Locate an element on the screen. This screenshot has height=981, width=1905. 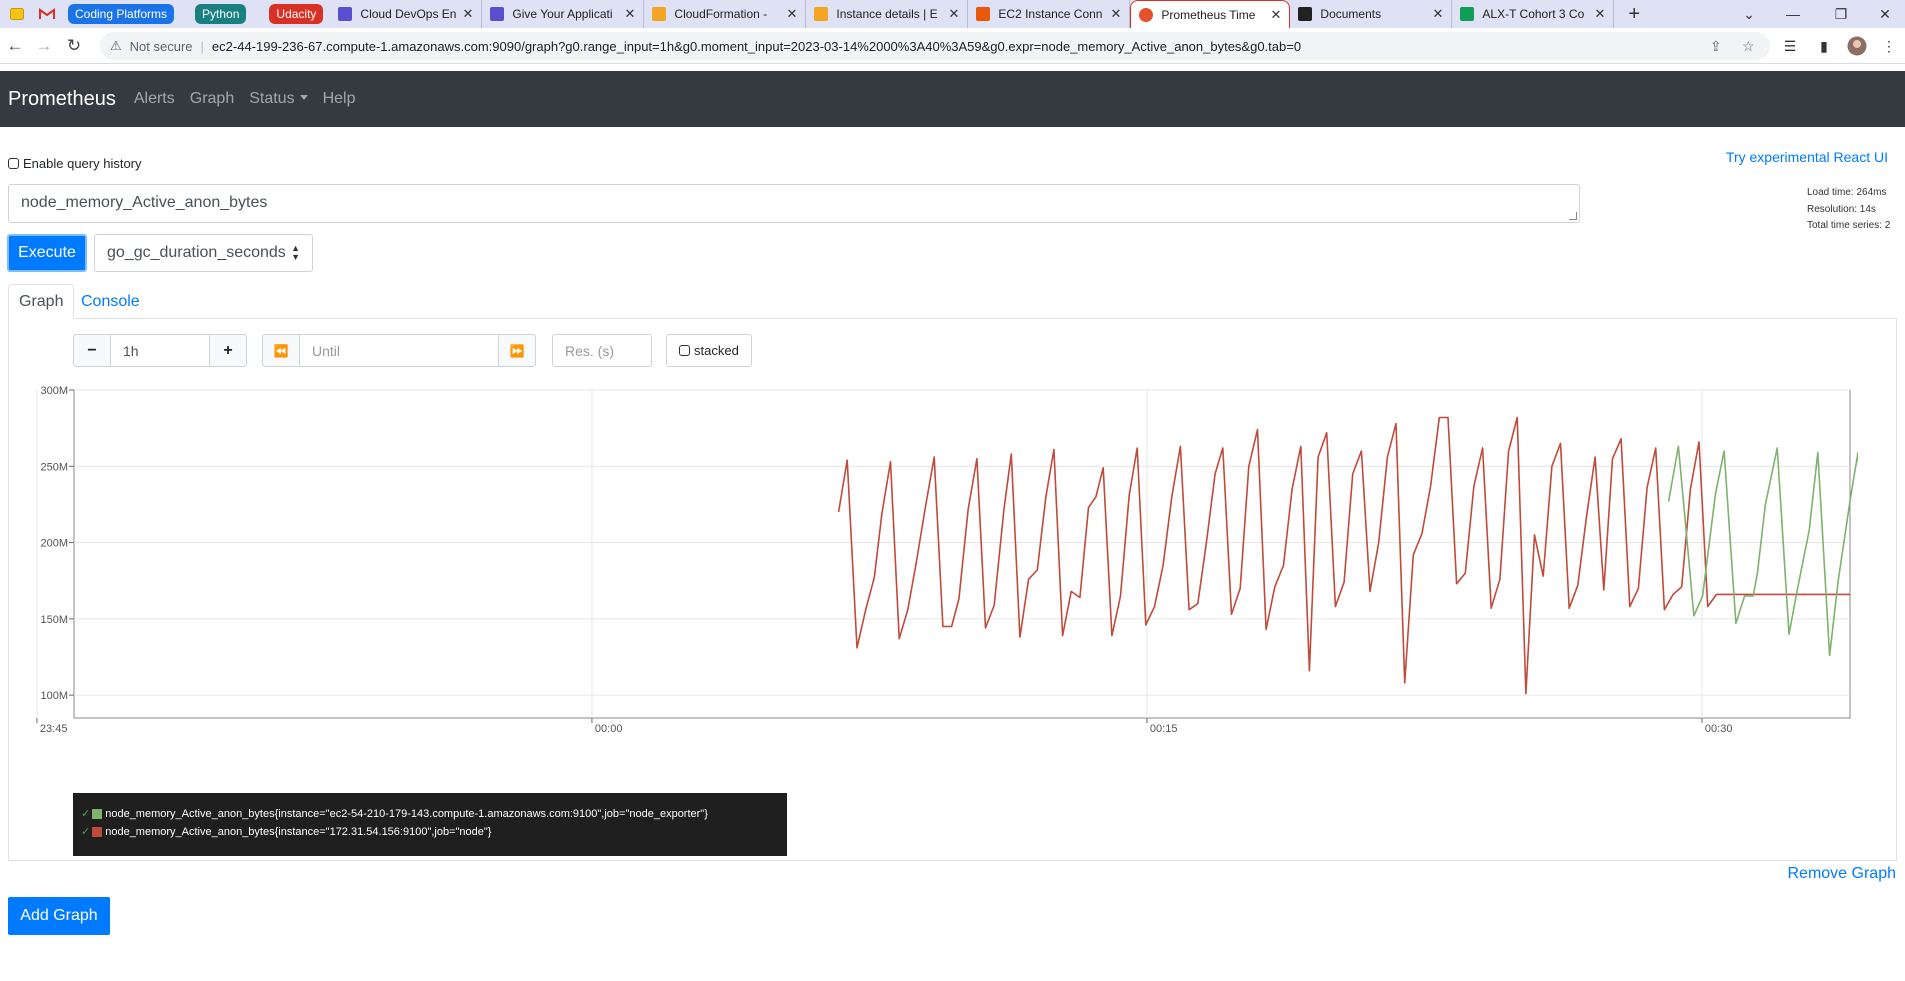
move-back-button: ⏪ is located at coordinates (281, 350).